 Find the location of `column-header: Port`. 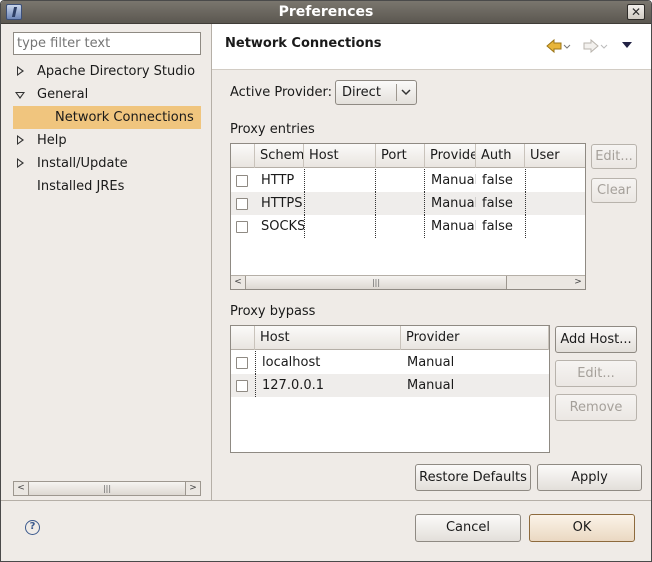

column-header: Port is located at coordinates (400, 156).